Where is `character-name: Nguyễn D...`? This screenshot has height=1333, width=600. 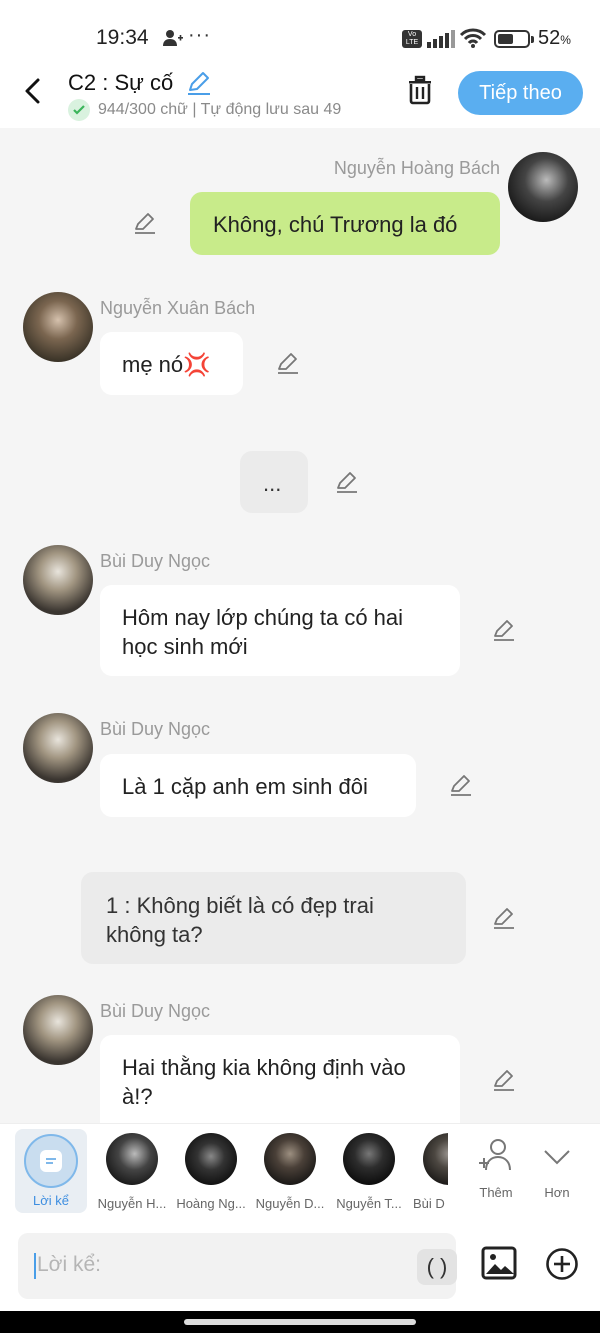 character-name: Nguyễn D... is located at coordinates (290, 1203).